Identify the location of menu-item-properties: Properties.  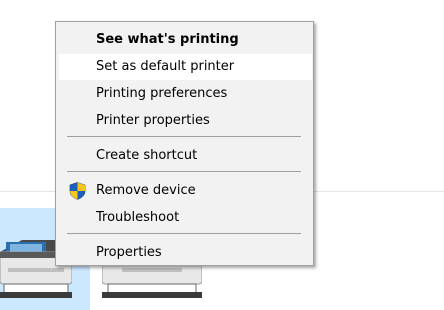
(185, 253).